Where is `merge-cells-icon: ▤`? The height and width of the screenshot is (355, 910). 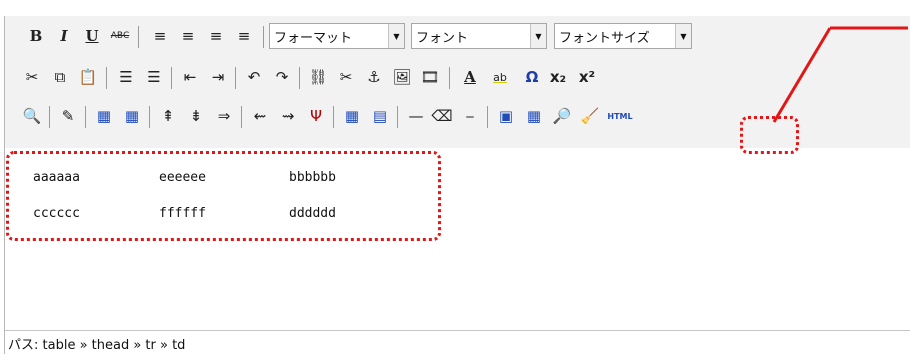 merge-cells-icon: ▤ is located at coordinates (380, 116).